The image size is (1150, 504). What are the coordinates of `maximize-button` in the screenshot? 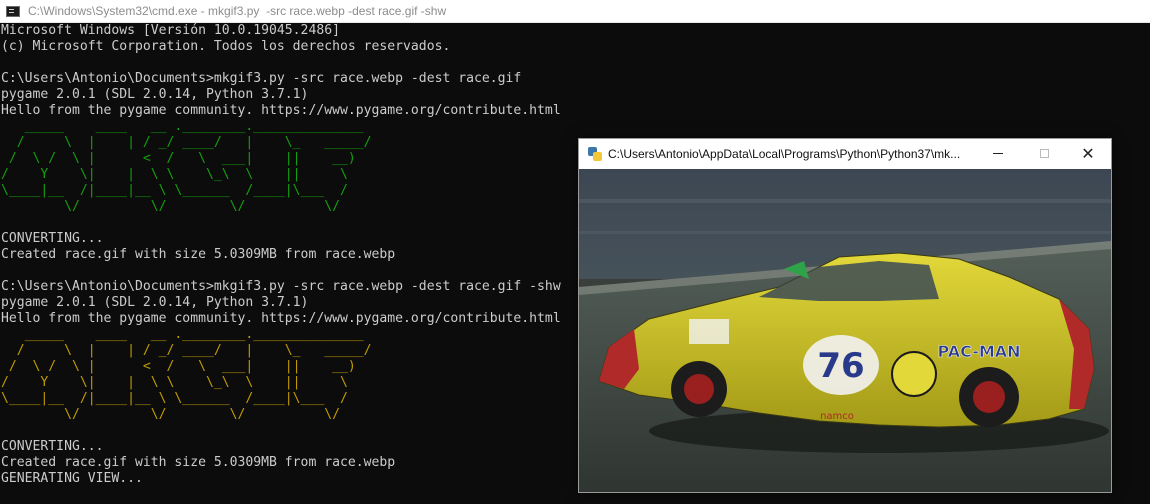 It's located at (1044, 153).